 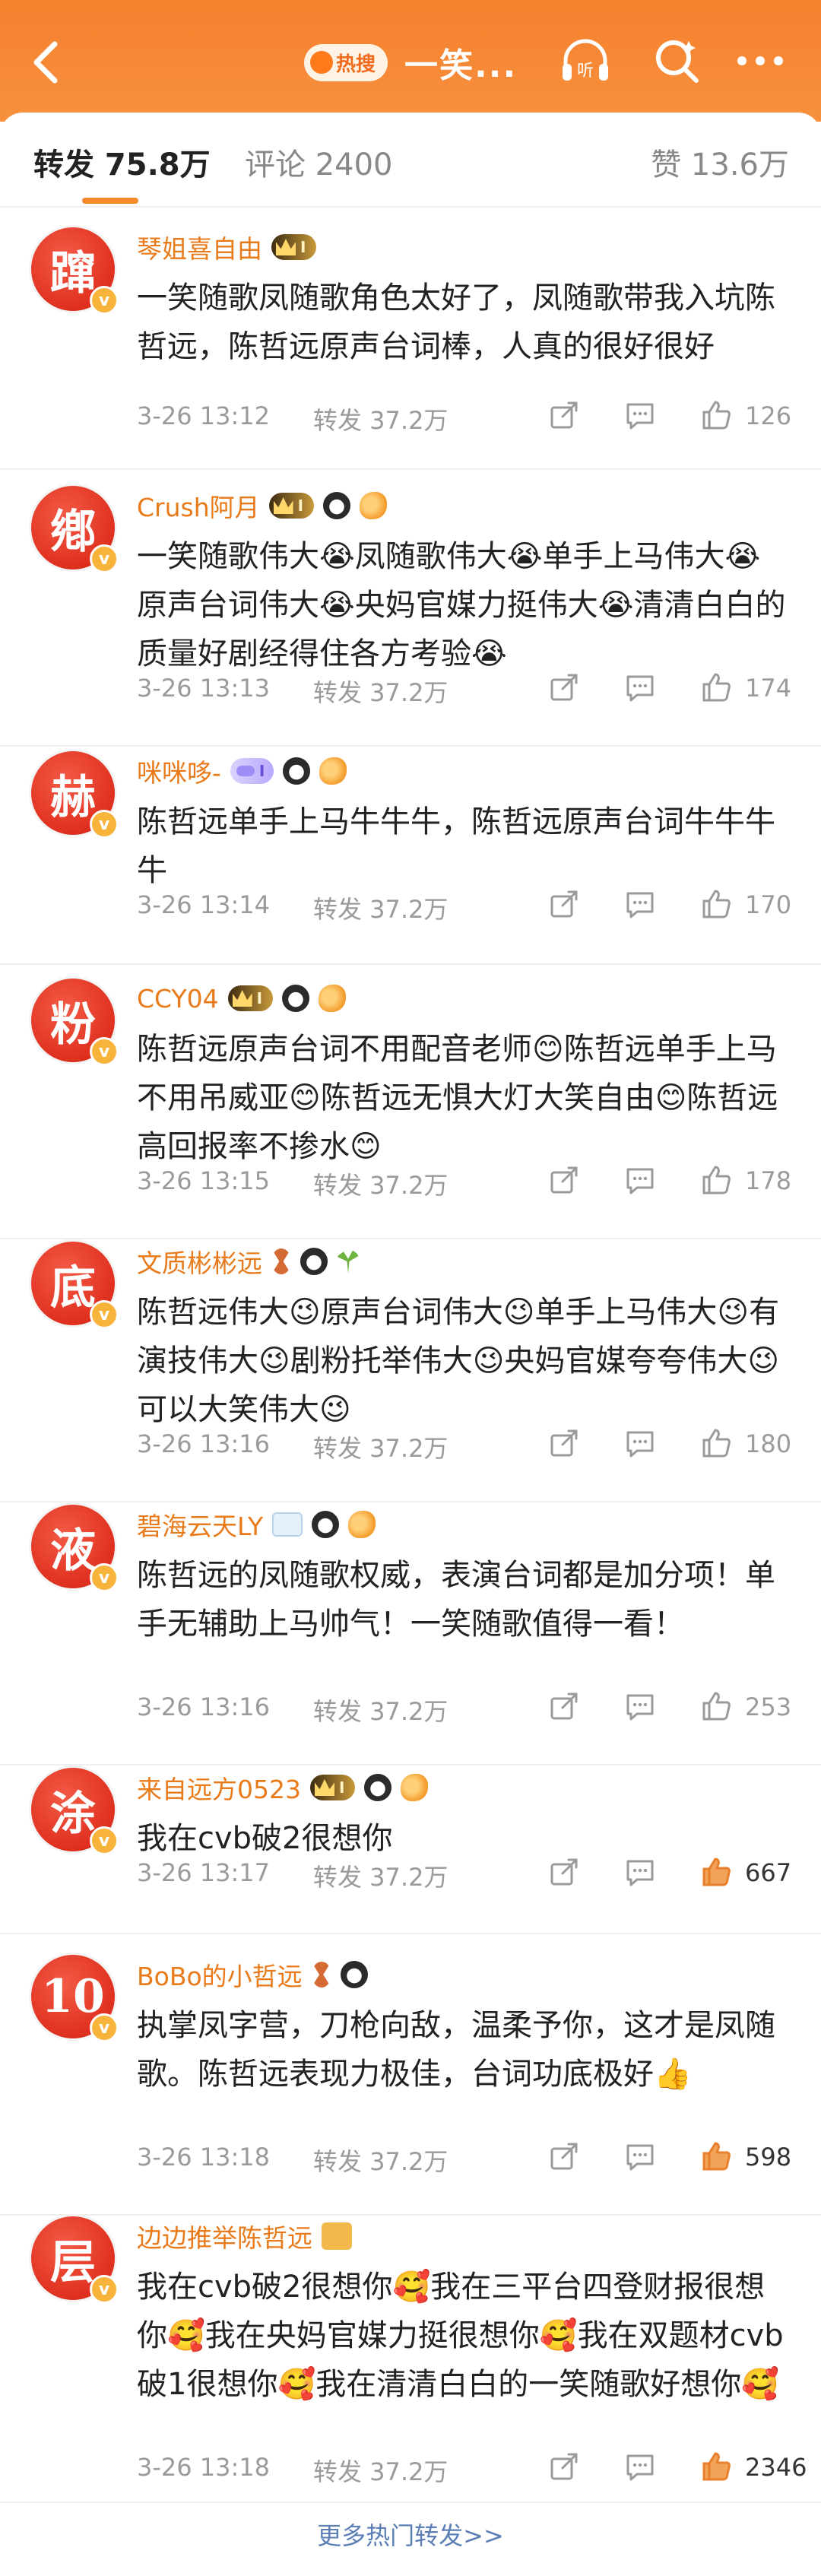 What do you see at coordinates (768, 1873) in the screenshot?
I see `like-count: 667` at bounding box center [768, 1873].